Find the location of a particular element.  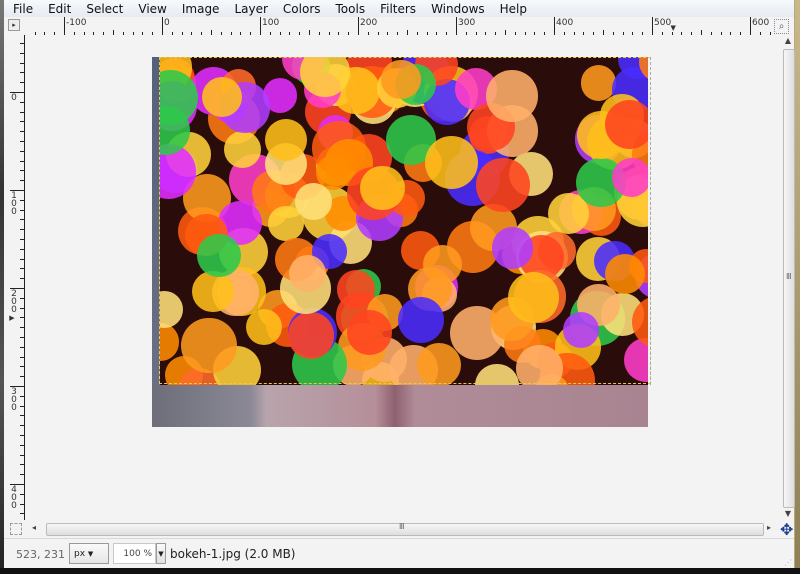

menu-arrow-button: ▸ is located at coordinates (14, 25).